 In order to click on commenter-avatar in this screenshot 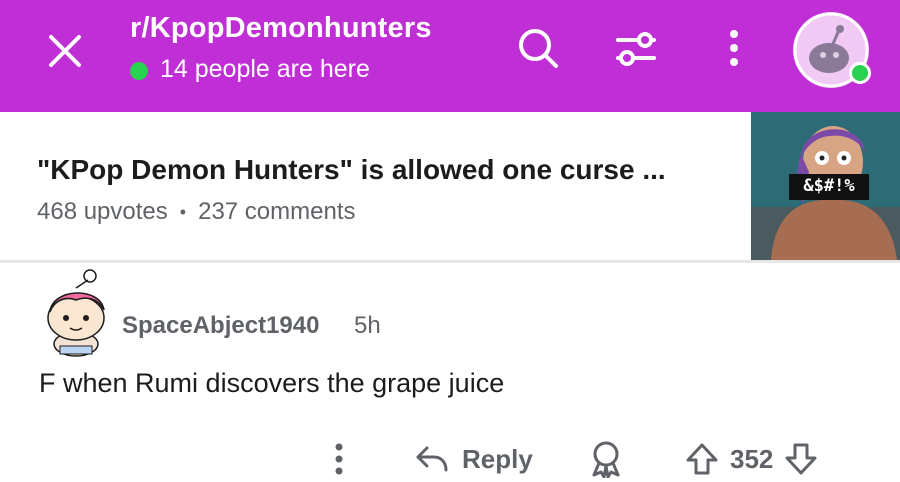, I will do `click(76, 313)`.